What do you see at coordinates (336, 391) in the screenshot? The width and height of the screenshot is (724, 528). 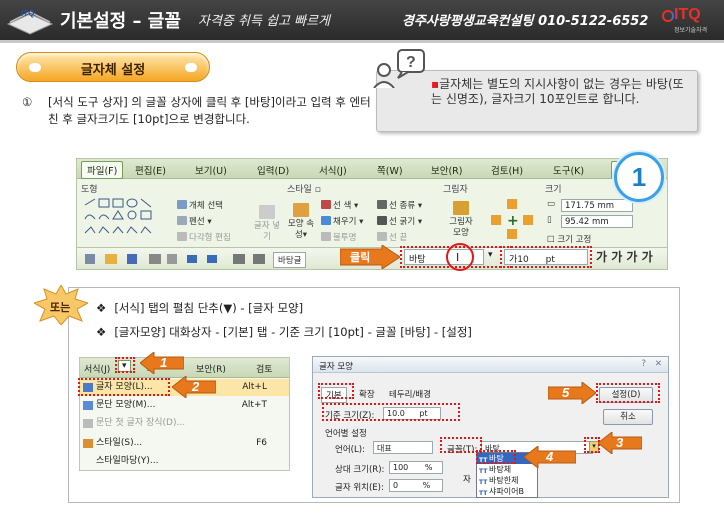 I see `basic-tab-highlight` at bounding box center [336, 391].